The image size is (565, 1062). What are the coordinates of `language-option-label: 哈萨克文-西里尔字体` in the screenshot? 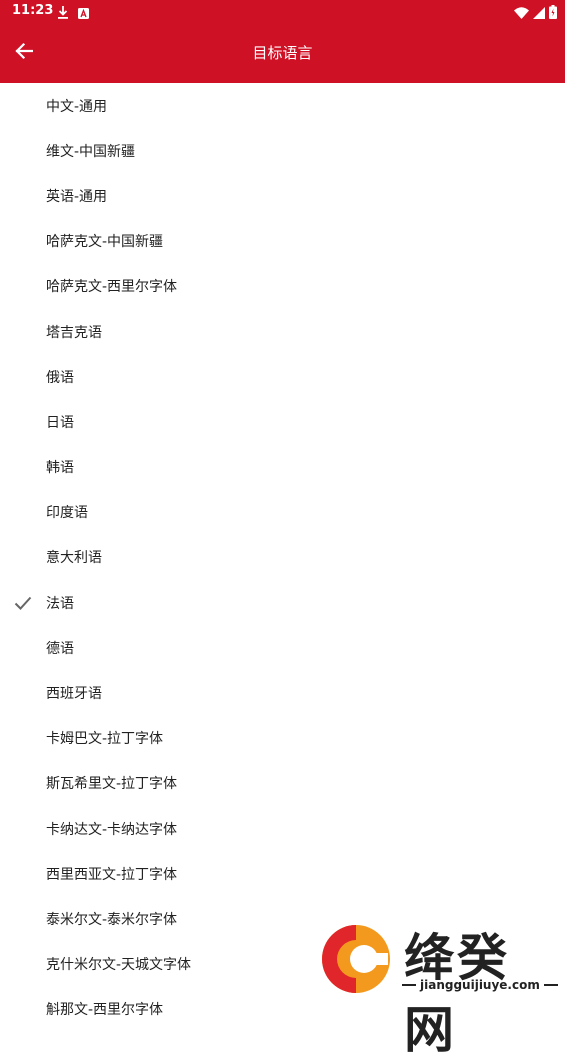 It's located at (112, 287).